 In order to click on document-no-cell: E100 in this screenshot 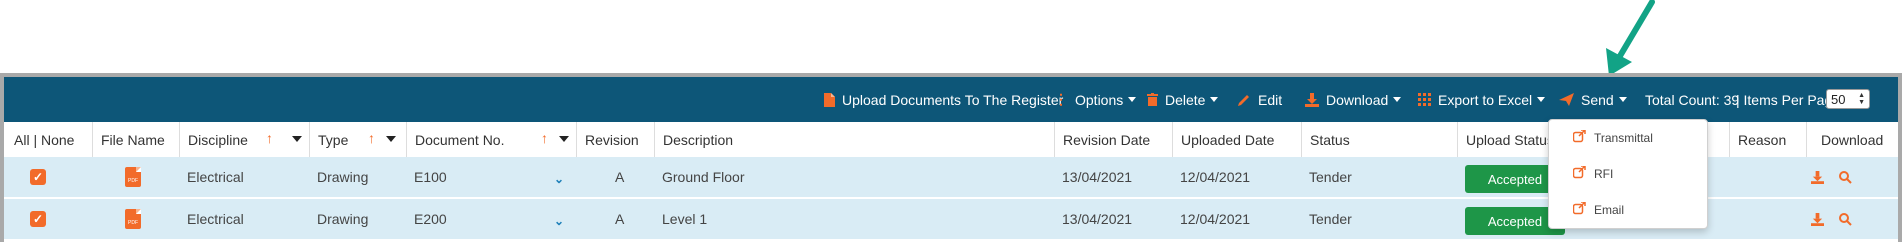, I will do `click(430, 177)`.